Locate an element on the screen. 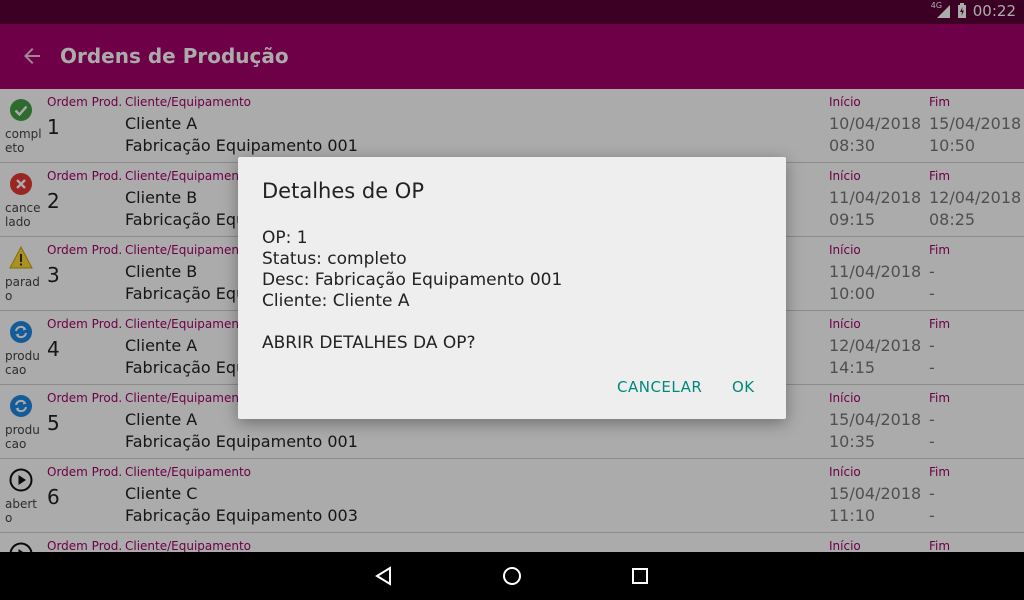  navigation-bar is located at coordinates (512, 576).